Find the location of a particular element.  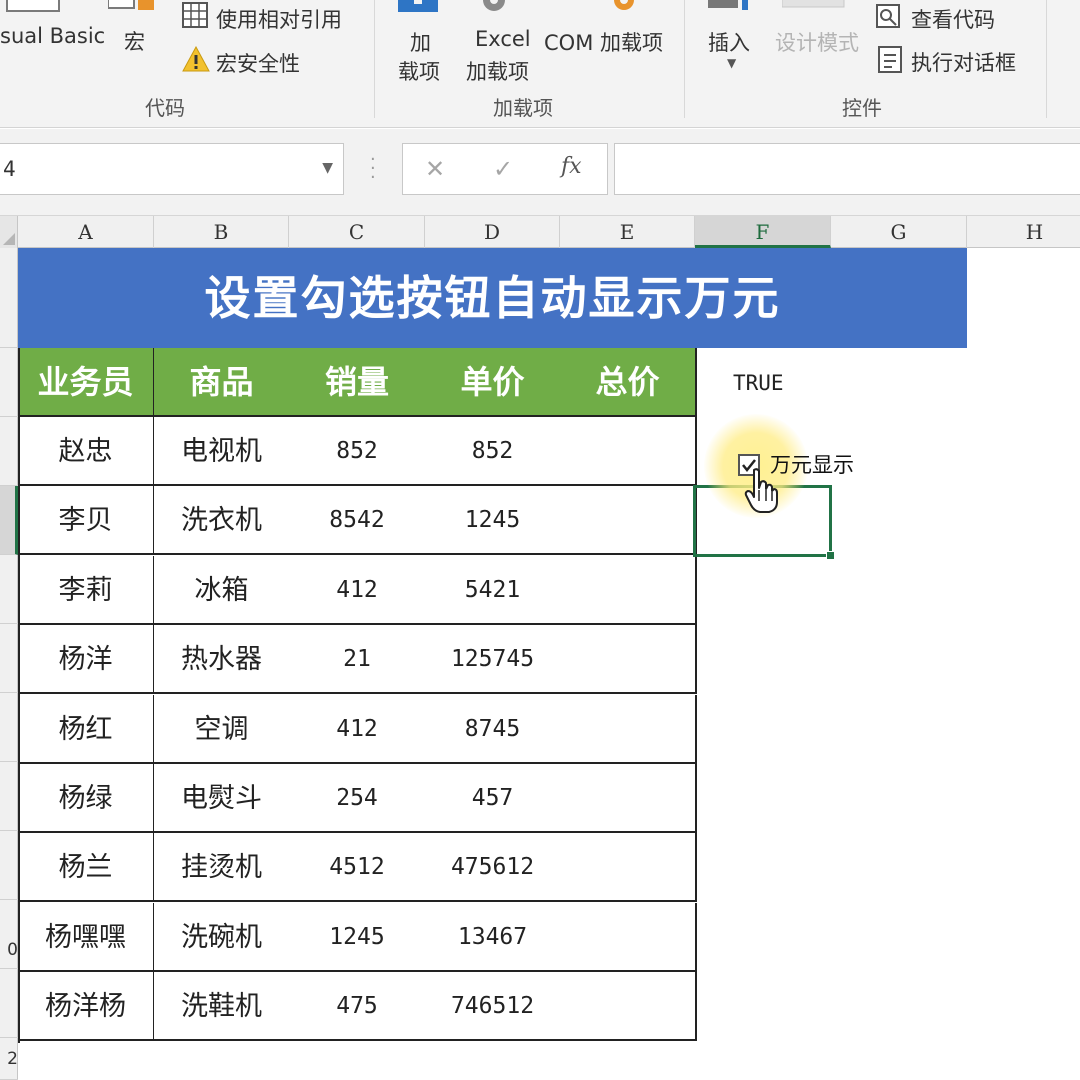

column-header-g: G is located at coordinates (899, 232).